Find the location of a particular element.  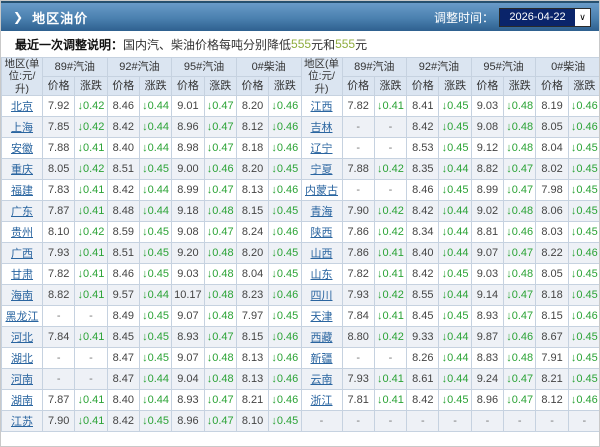

region-cell: 吉林 is located at coordinates (321, 127).